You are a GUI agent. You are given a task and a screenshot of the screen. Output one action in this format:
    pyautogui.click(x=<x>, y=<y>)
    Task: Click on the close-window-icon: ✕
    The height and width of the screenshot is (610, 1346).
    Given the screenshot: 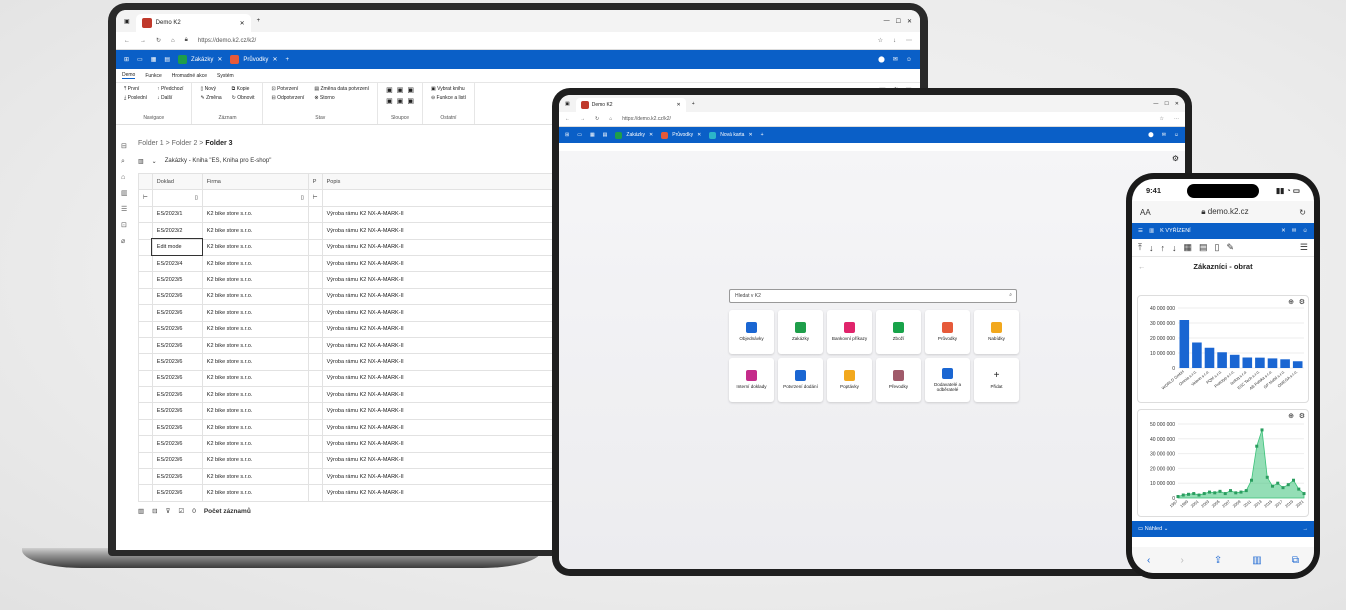 What is the action you would take?
    pyautogui.click(x=909, y=21)
    